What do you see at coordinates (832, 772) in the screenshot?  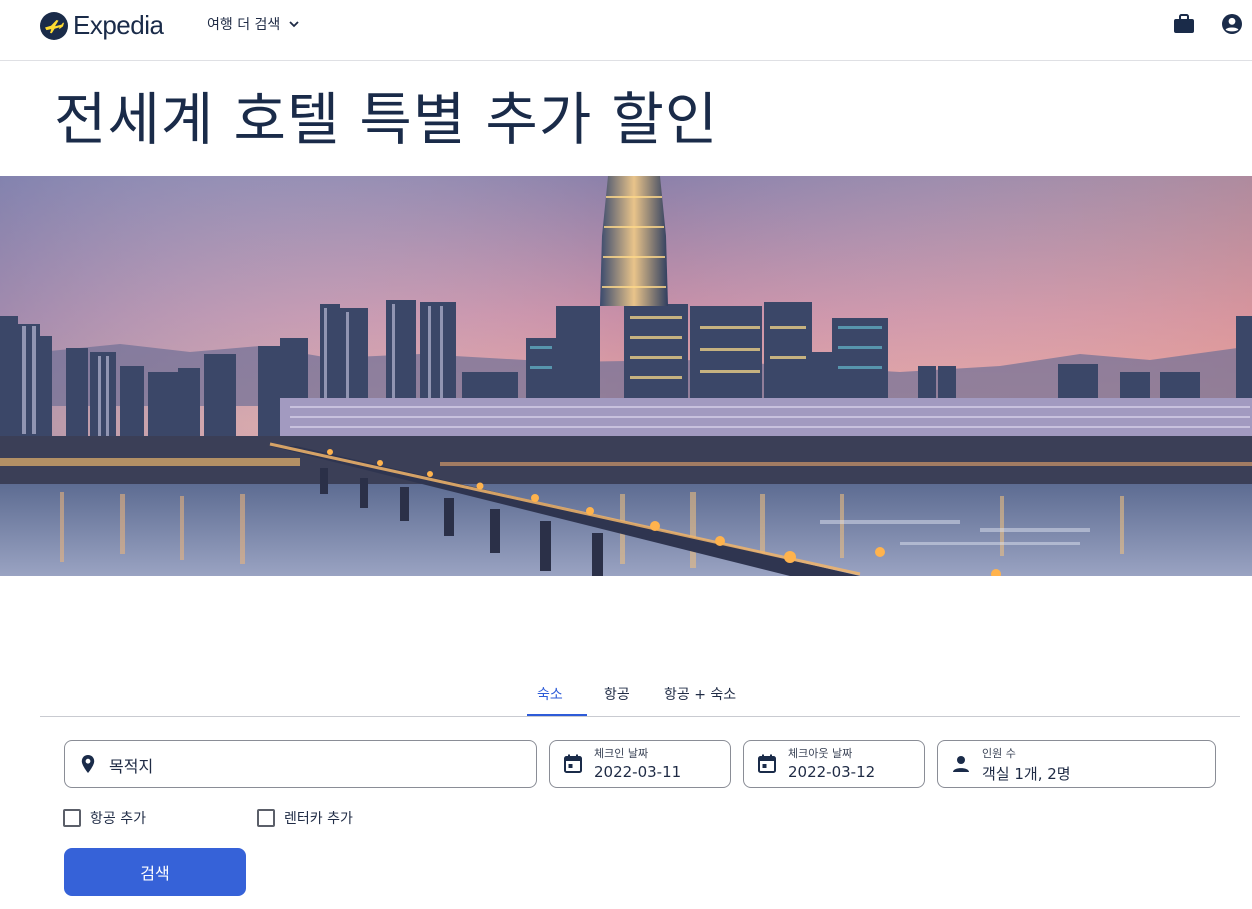 I see `check-out-value: 2022-03-12` at bounding box center [832, 772].